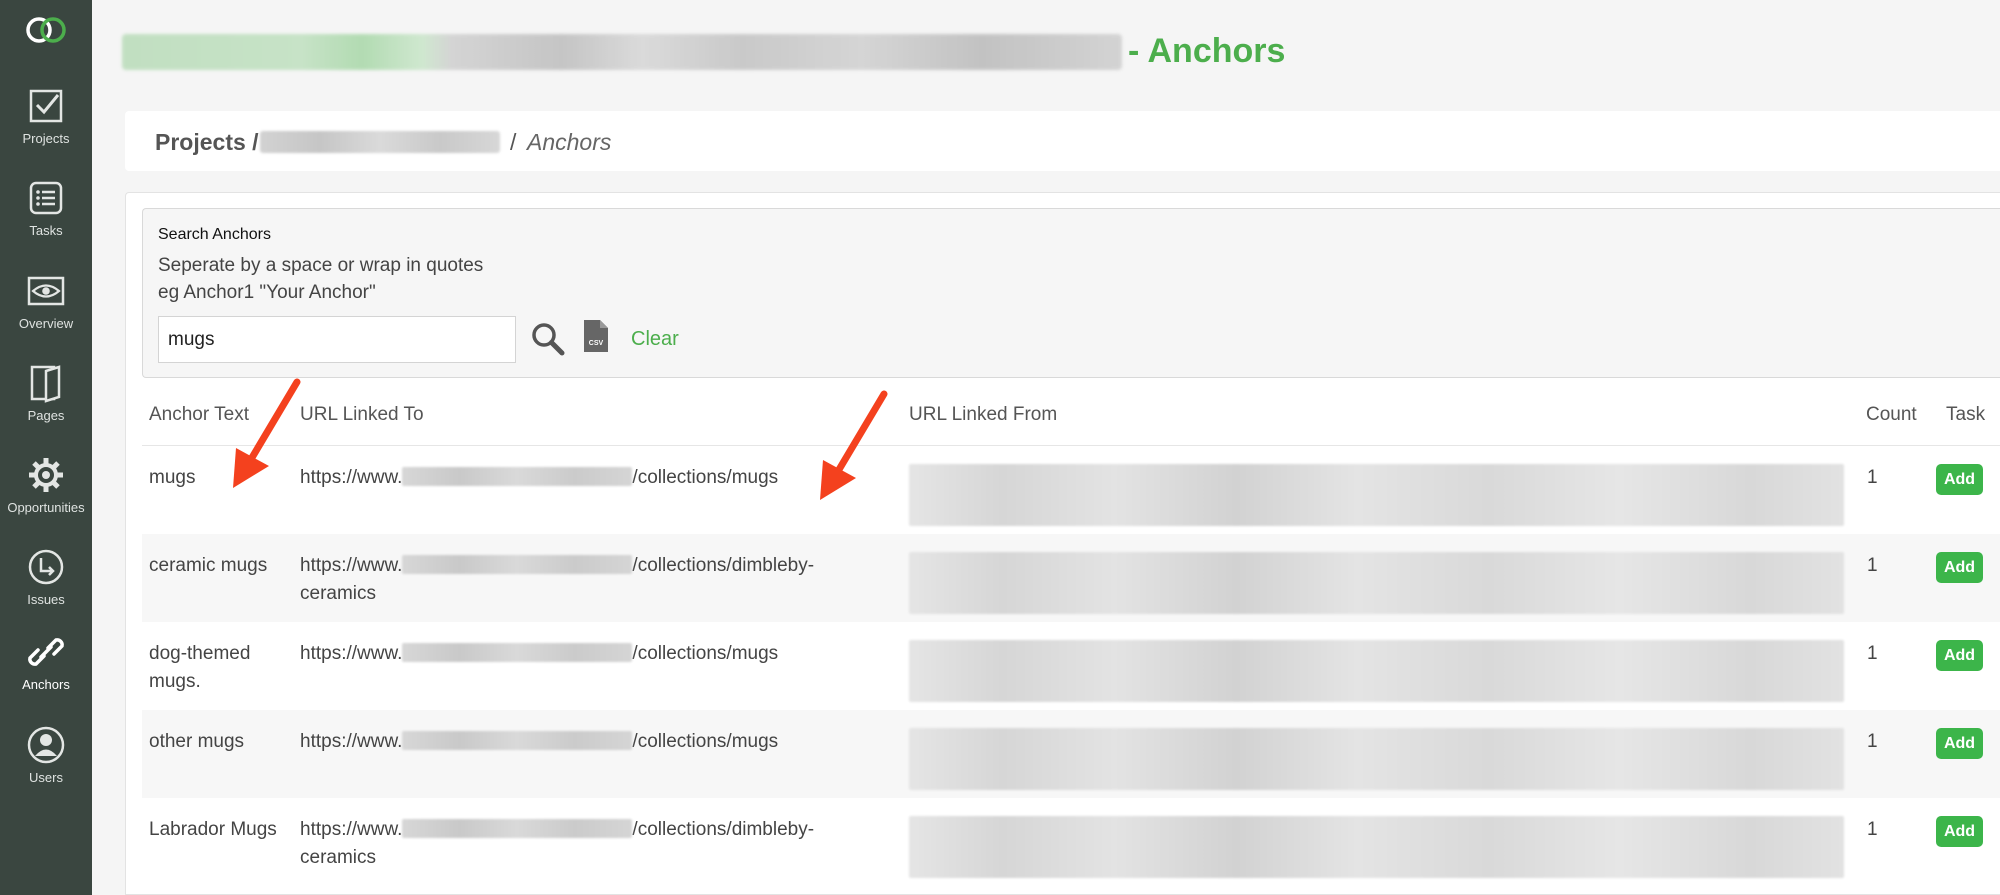 This screenshot has height=895, width=2000. Describe the element at coordinates (46, 230) in the screenshot. I see `sidebar-item-label: Tasks` at that location.